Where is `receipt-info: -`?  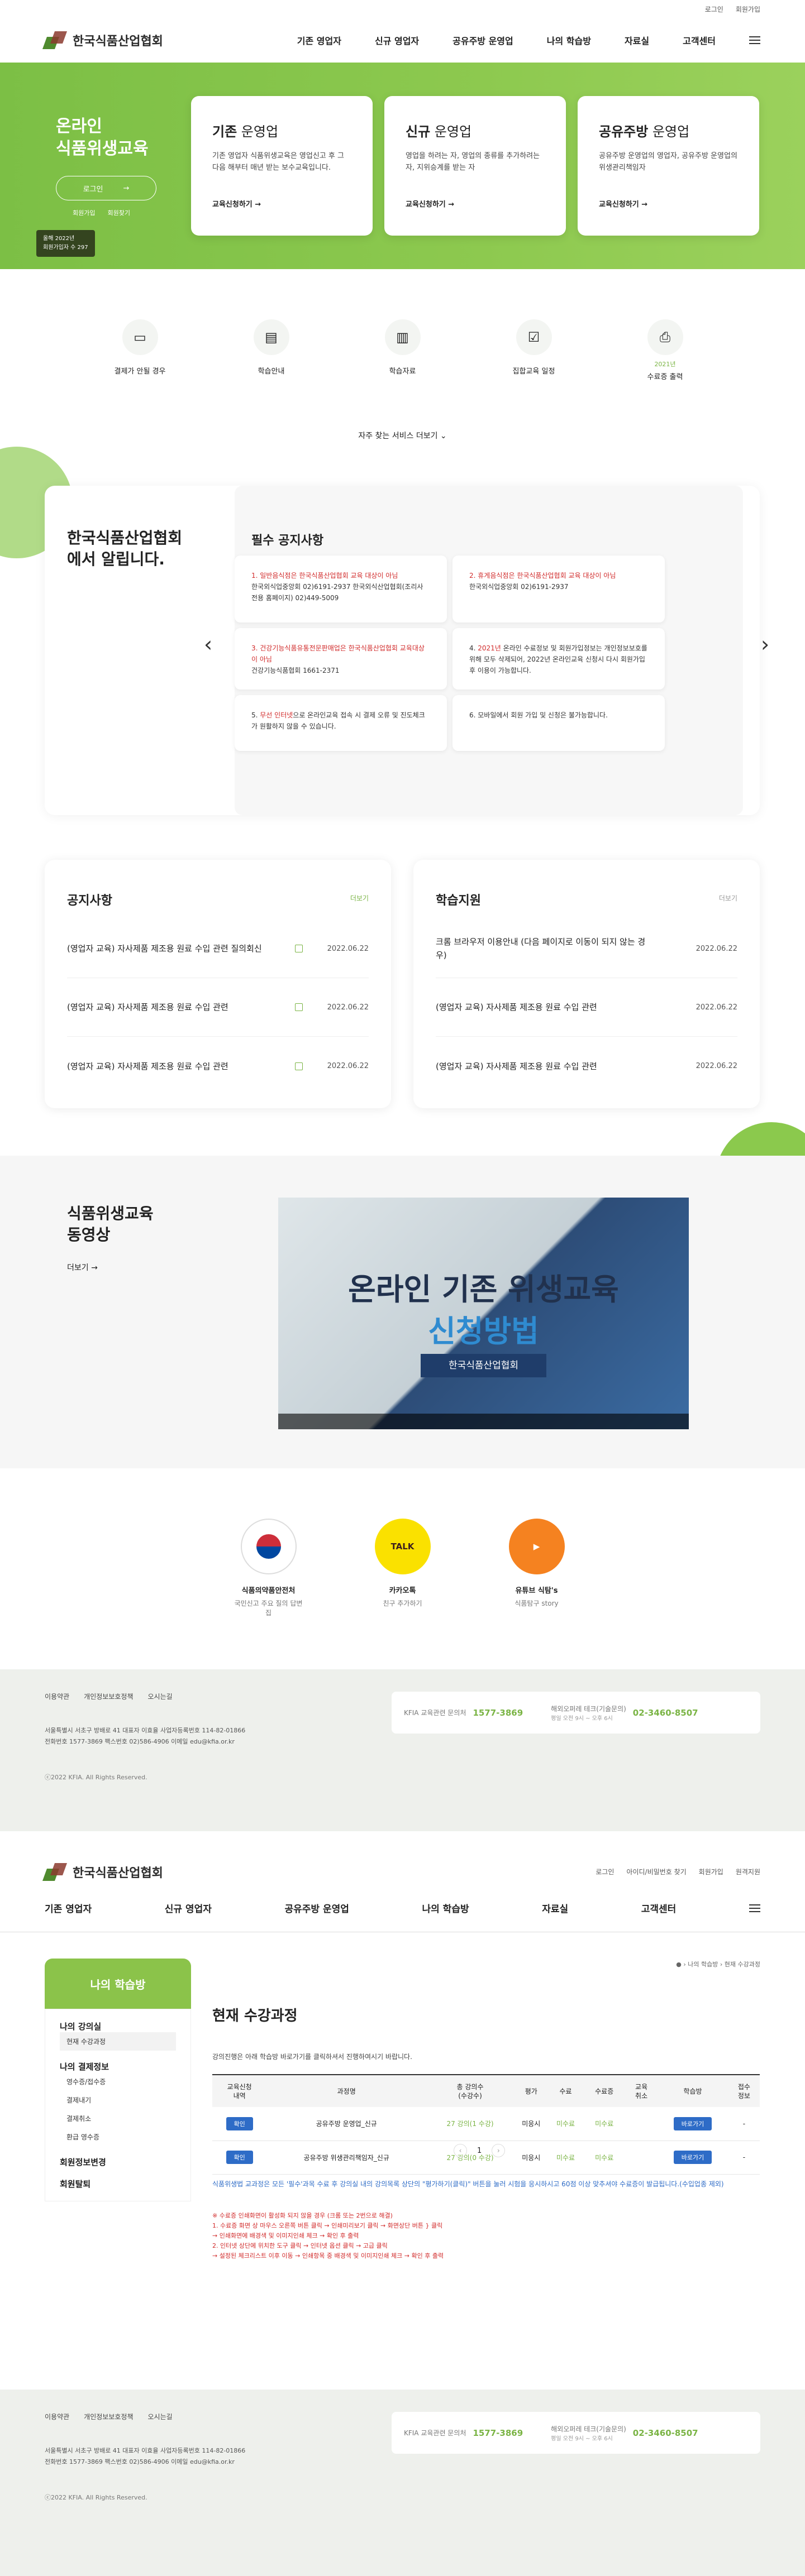 receipt-info: - is located at coordinates (744, 2158).